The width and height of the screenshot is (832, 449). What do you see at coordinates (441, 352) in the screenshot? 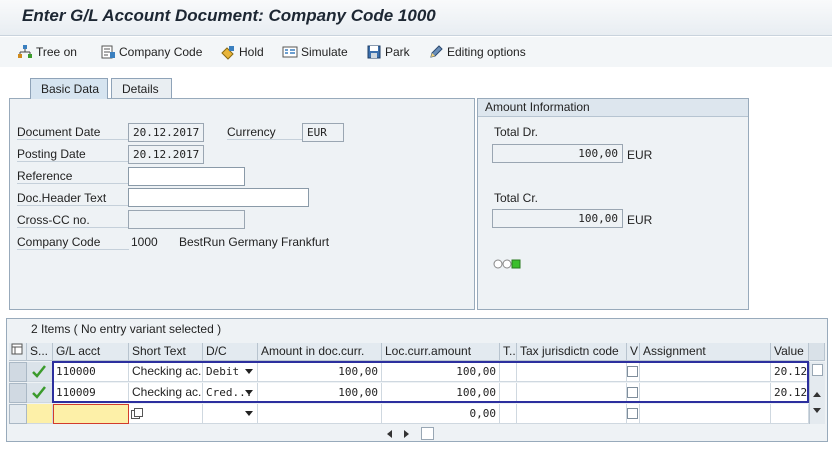
I see `col-amount-loc: Loc.curr.amount` at bounding box center [441, 352].